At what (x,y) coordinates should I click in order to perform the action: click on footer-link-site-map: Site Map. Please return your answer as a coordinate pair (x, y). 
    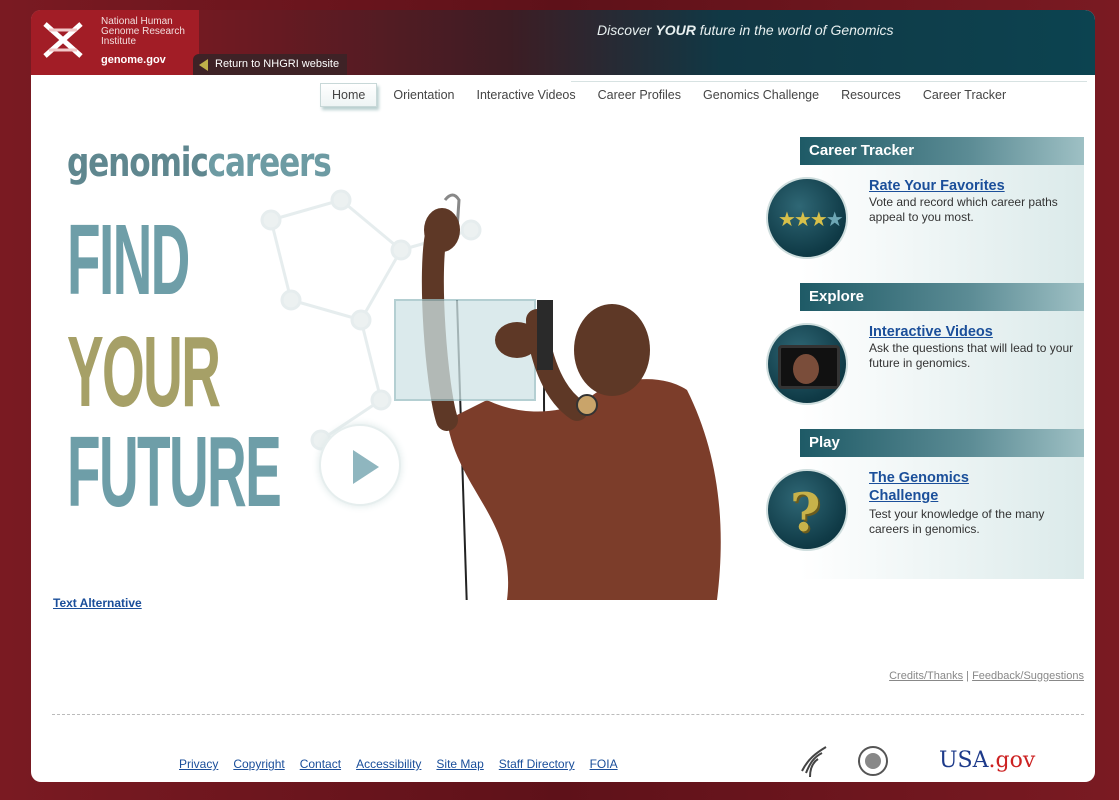
    Looking at the image, I should click on (459, 764).